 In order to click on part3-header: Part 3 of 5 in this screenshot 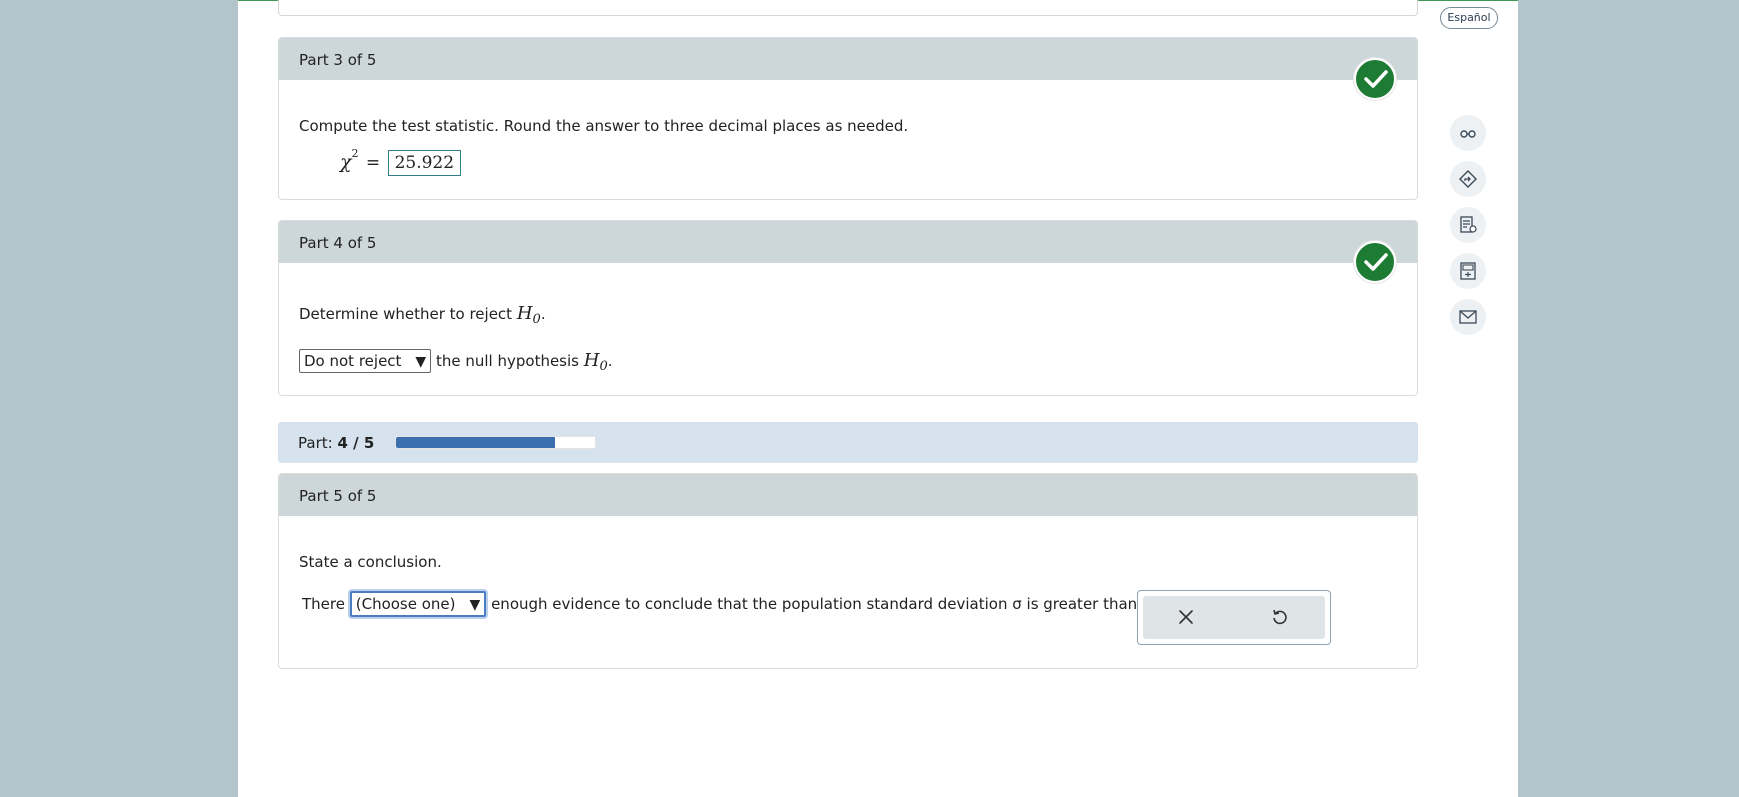, I will do `click(848, 59)`.